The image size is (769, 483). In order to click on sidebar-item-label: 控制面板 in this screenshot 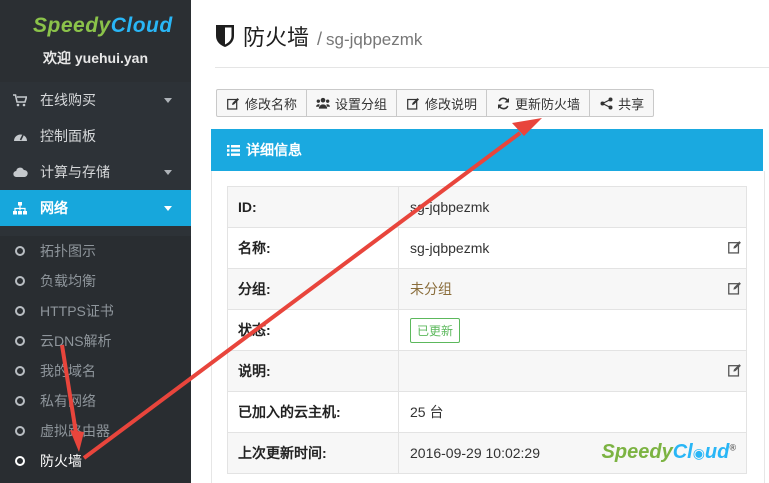, I will do `click(68, 136)`.